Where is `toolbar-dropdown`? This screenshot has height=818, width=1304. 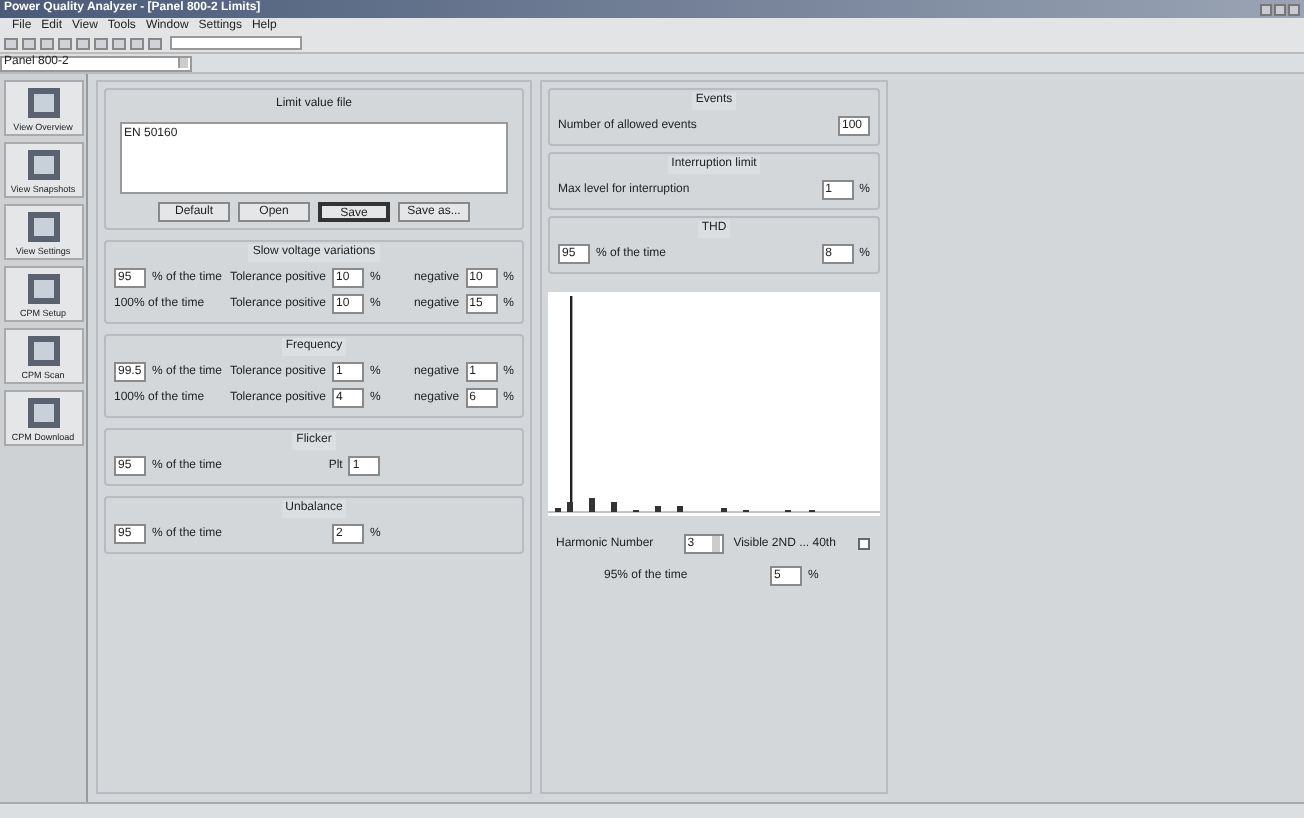
toolbar-dropdown is located at coordinates (236, 43).